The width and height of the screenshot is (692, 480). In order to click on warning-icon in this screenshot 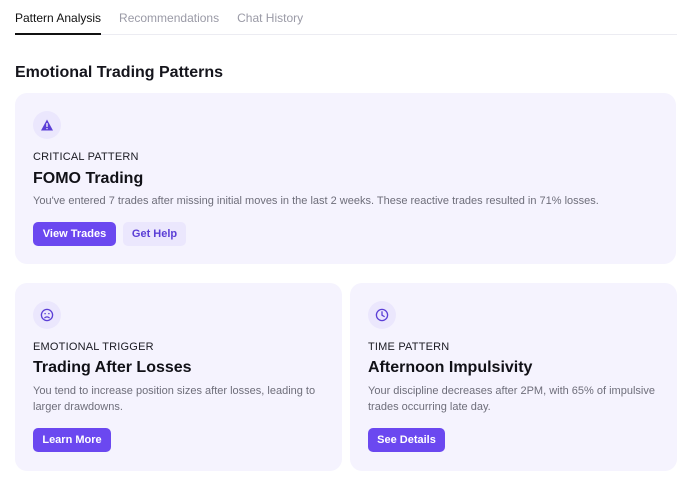, I will do `click(47, 125)`.